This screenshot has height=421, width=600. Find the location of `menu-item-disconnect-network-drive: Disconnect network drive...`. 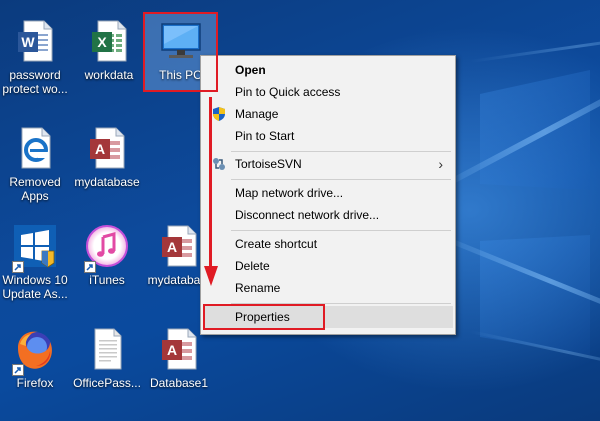

menu-item-disconnect-network-drive: Disconnect network drive... is located at coordinates (328, 215).